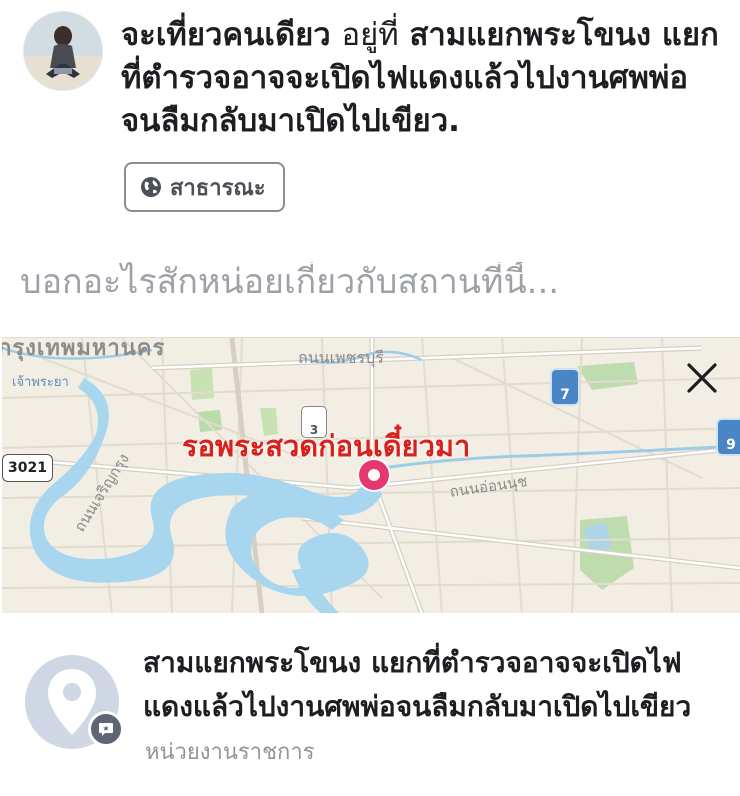 Image resolution: width=740 pixels, height=796 pixels. Describe the element at coordinates (326, 446) in the screenshot. I see `map-pin-label: รอพระสวดก่อนเดี๋ยวมา` at that location.